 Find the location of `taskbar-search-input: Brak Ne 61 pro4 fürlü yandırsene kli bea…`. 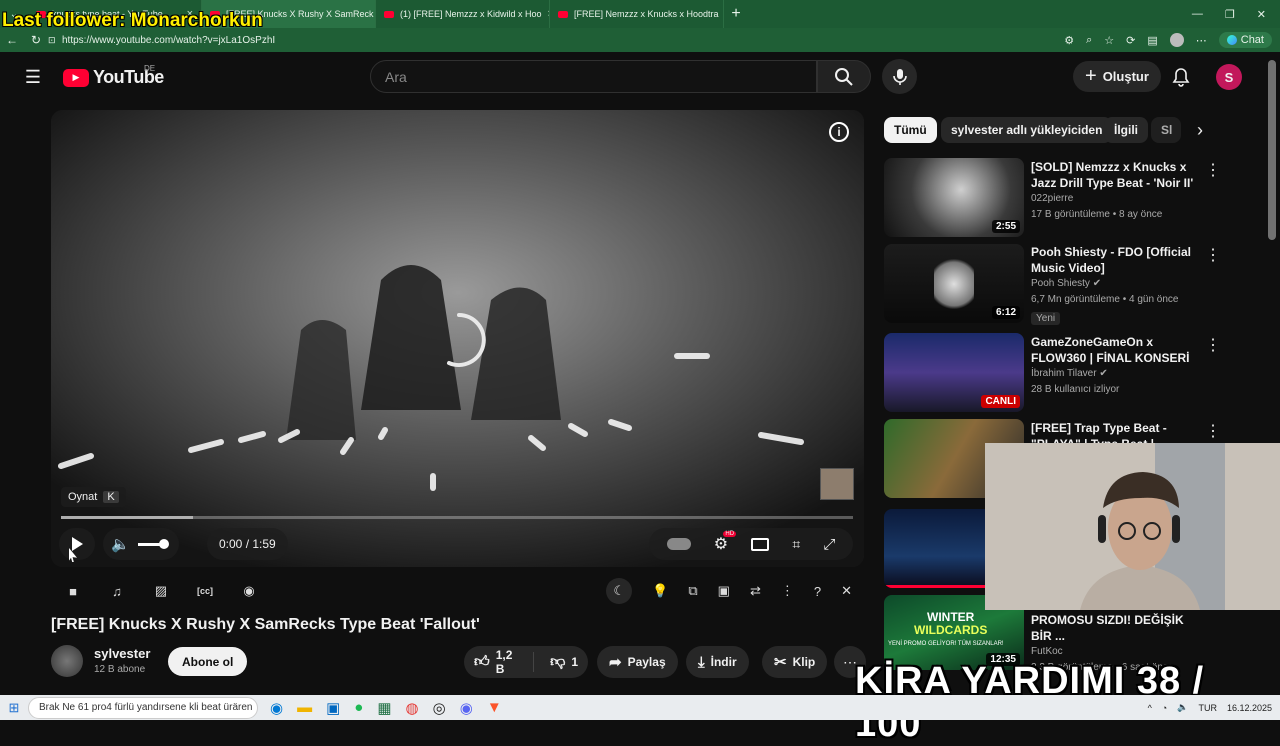

taskbar-search-input: Brak Ne 61 pro4 fürlü yandırsene kli bea… is located at coordinates (143, 707).